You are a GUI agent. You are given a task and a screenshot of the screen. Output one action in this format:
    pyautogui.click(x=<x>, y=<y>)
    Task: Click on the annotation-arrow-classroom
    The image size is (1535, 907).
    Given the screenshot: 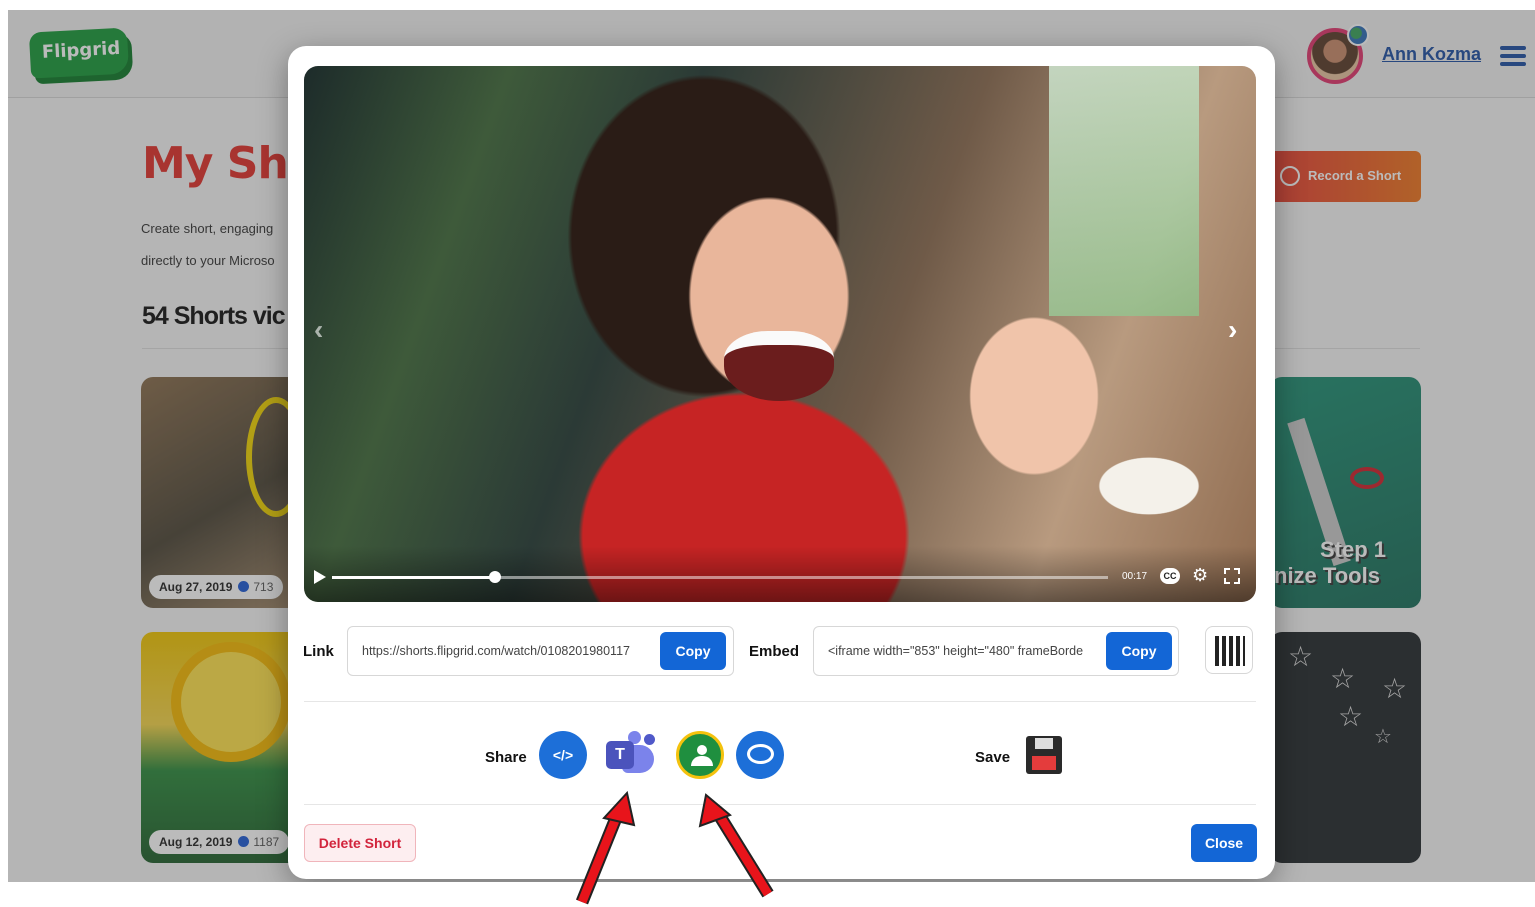 What is the action you would take?
    pyautogui.click(x=736, y=845)
    